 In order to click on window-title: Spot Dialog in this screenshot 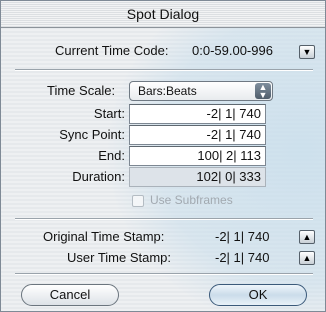, I will do `click(163, 14)`.